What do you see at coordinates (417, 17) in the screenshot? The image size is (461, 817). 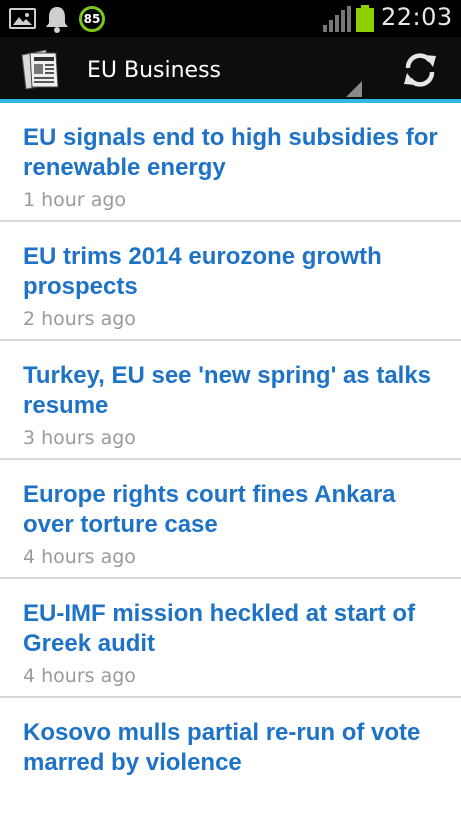 I see `clock: 22:03` at bounding box center [417, 17].